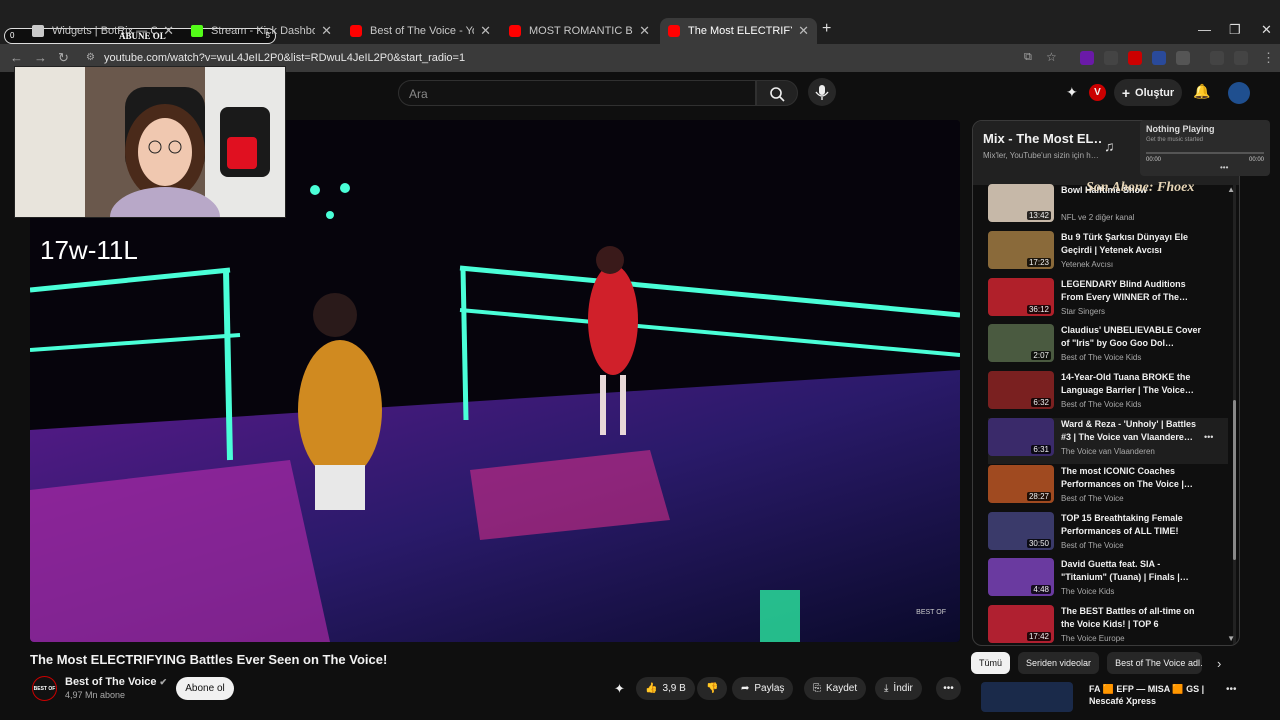 The width and height of the screenshot is (1280, 720). What do you see at coordinates (116, 682) in the screenshot?
I see `channel-name: Best of The Voice ✔` at bounding box center [116, 682].